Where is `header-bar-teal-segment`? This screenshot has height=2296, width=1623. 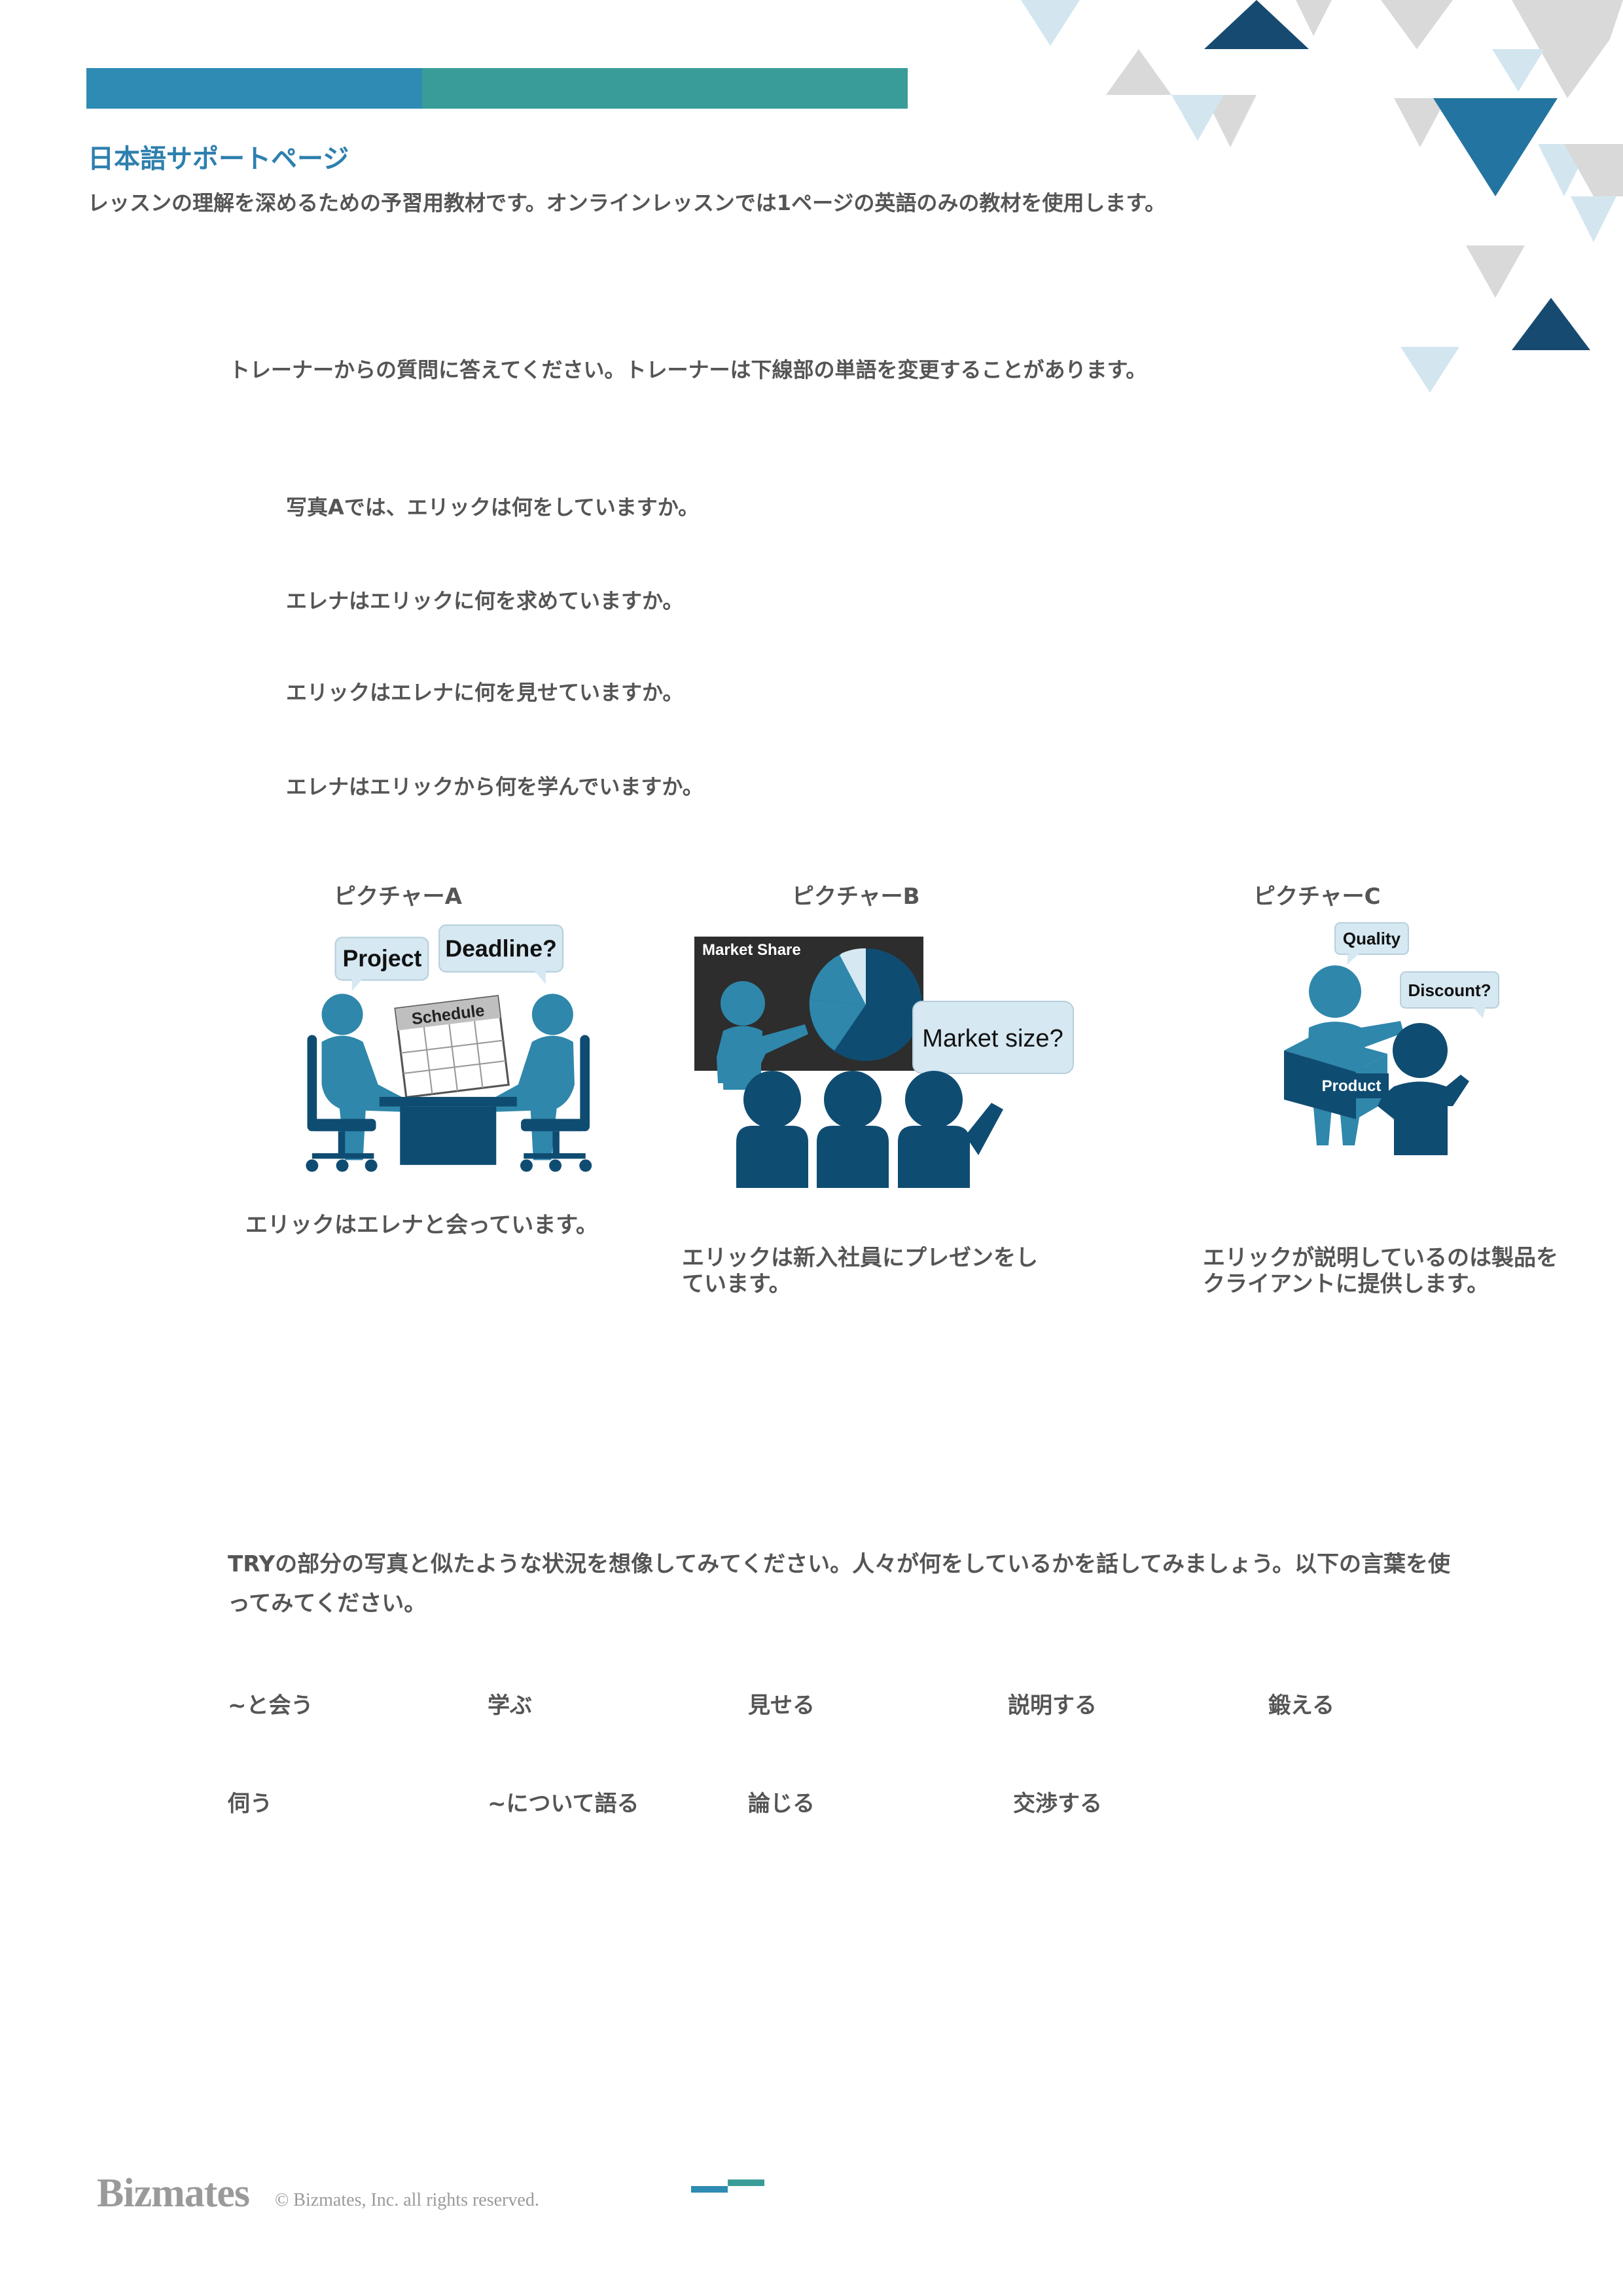
header-bar-teal-segment is located at coordinates (665, 88).